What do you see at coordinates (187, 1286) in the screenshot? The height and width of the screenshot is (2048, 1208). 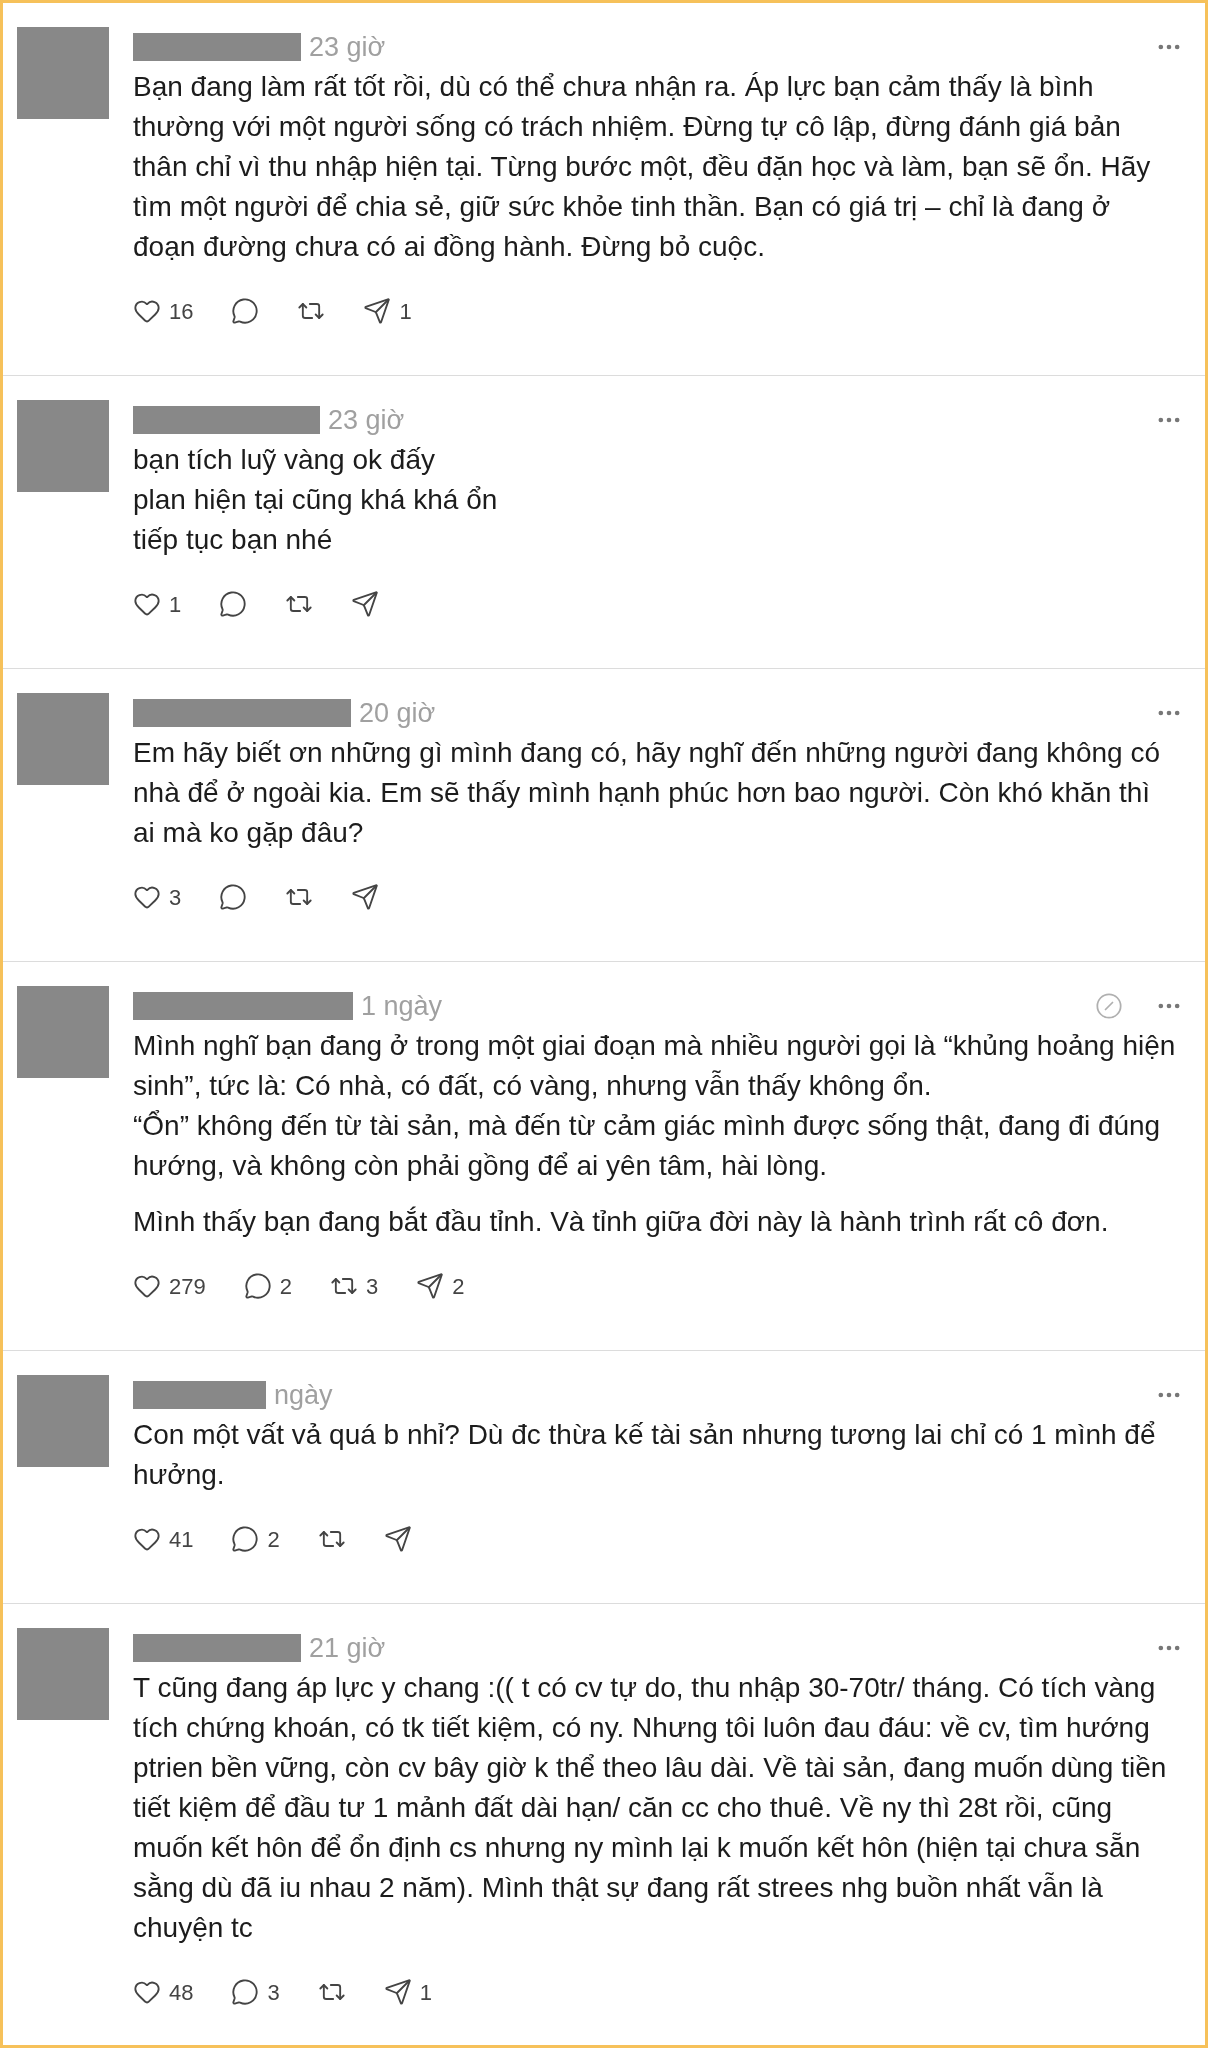 I see `count-label: 279` at bounding box center [187, 1286].